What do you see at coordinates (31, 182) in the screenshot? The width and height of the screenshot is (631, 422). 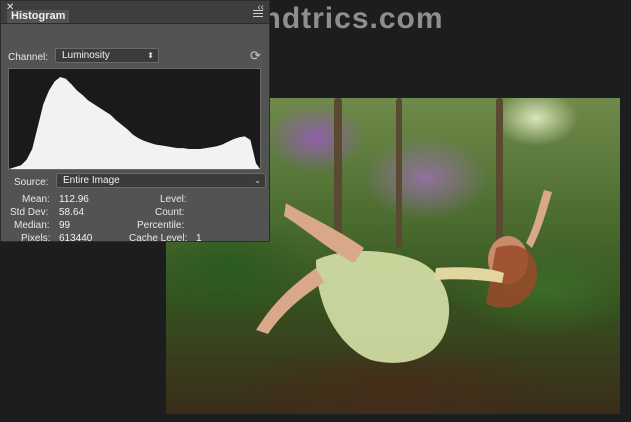 I see `source-label: Source:` at bounding box center [31, 182].